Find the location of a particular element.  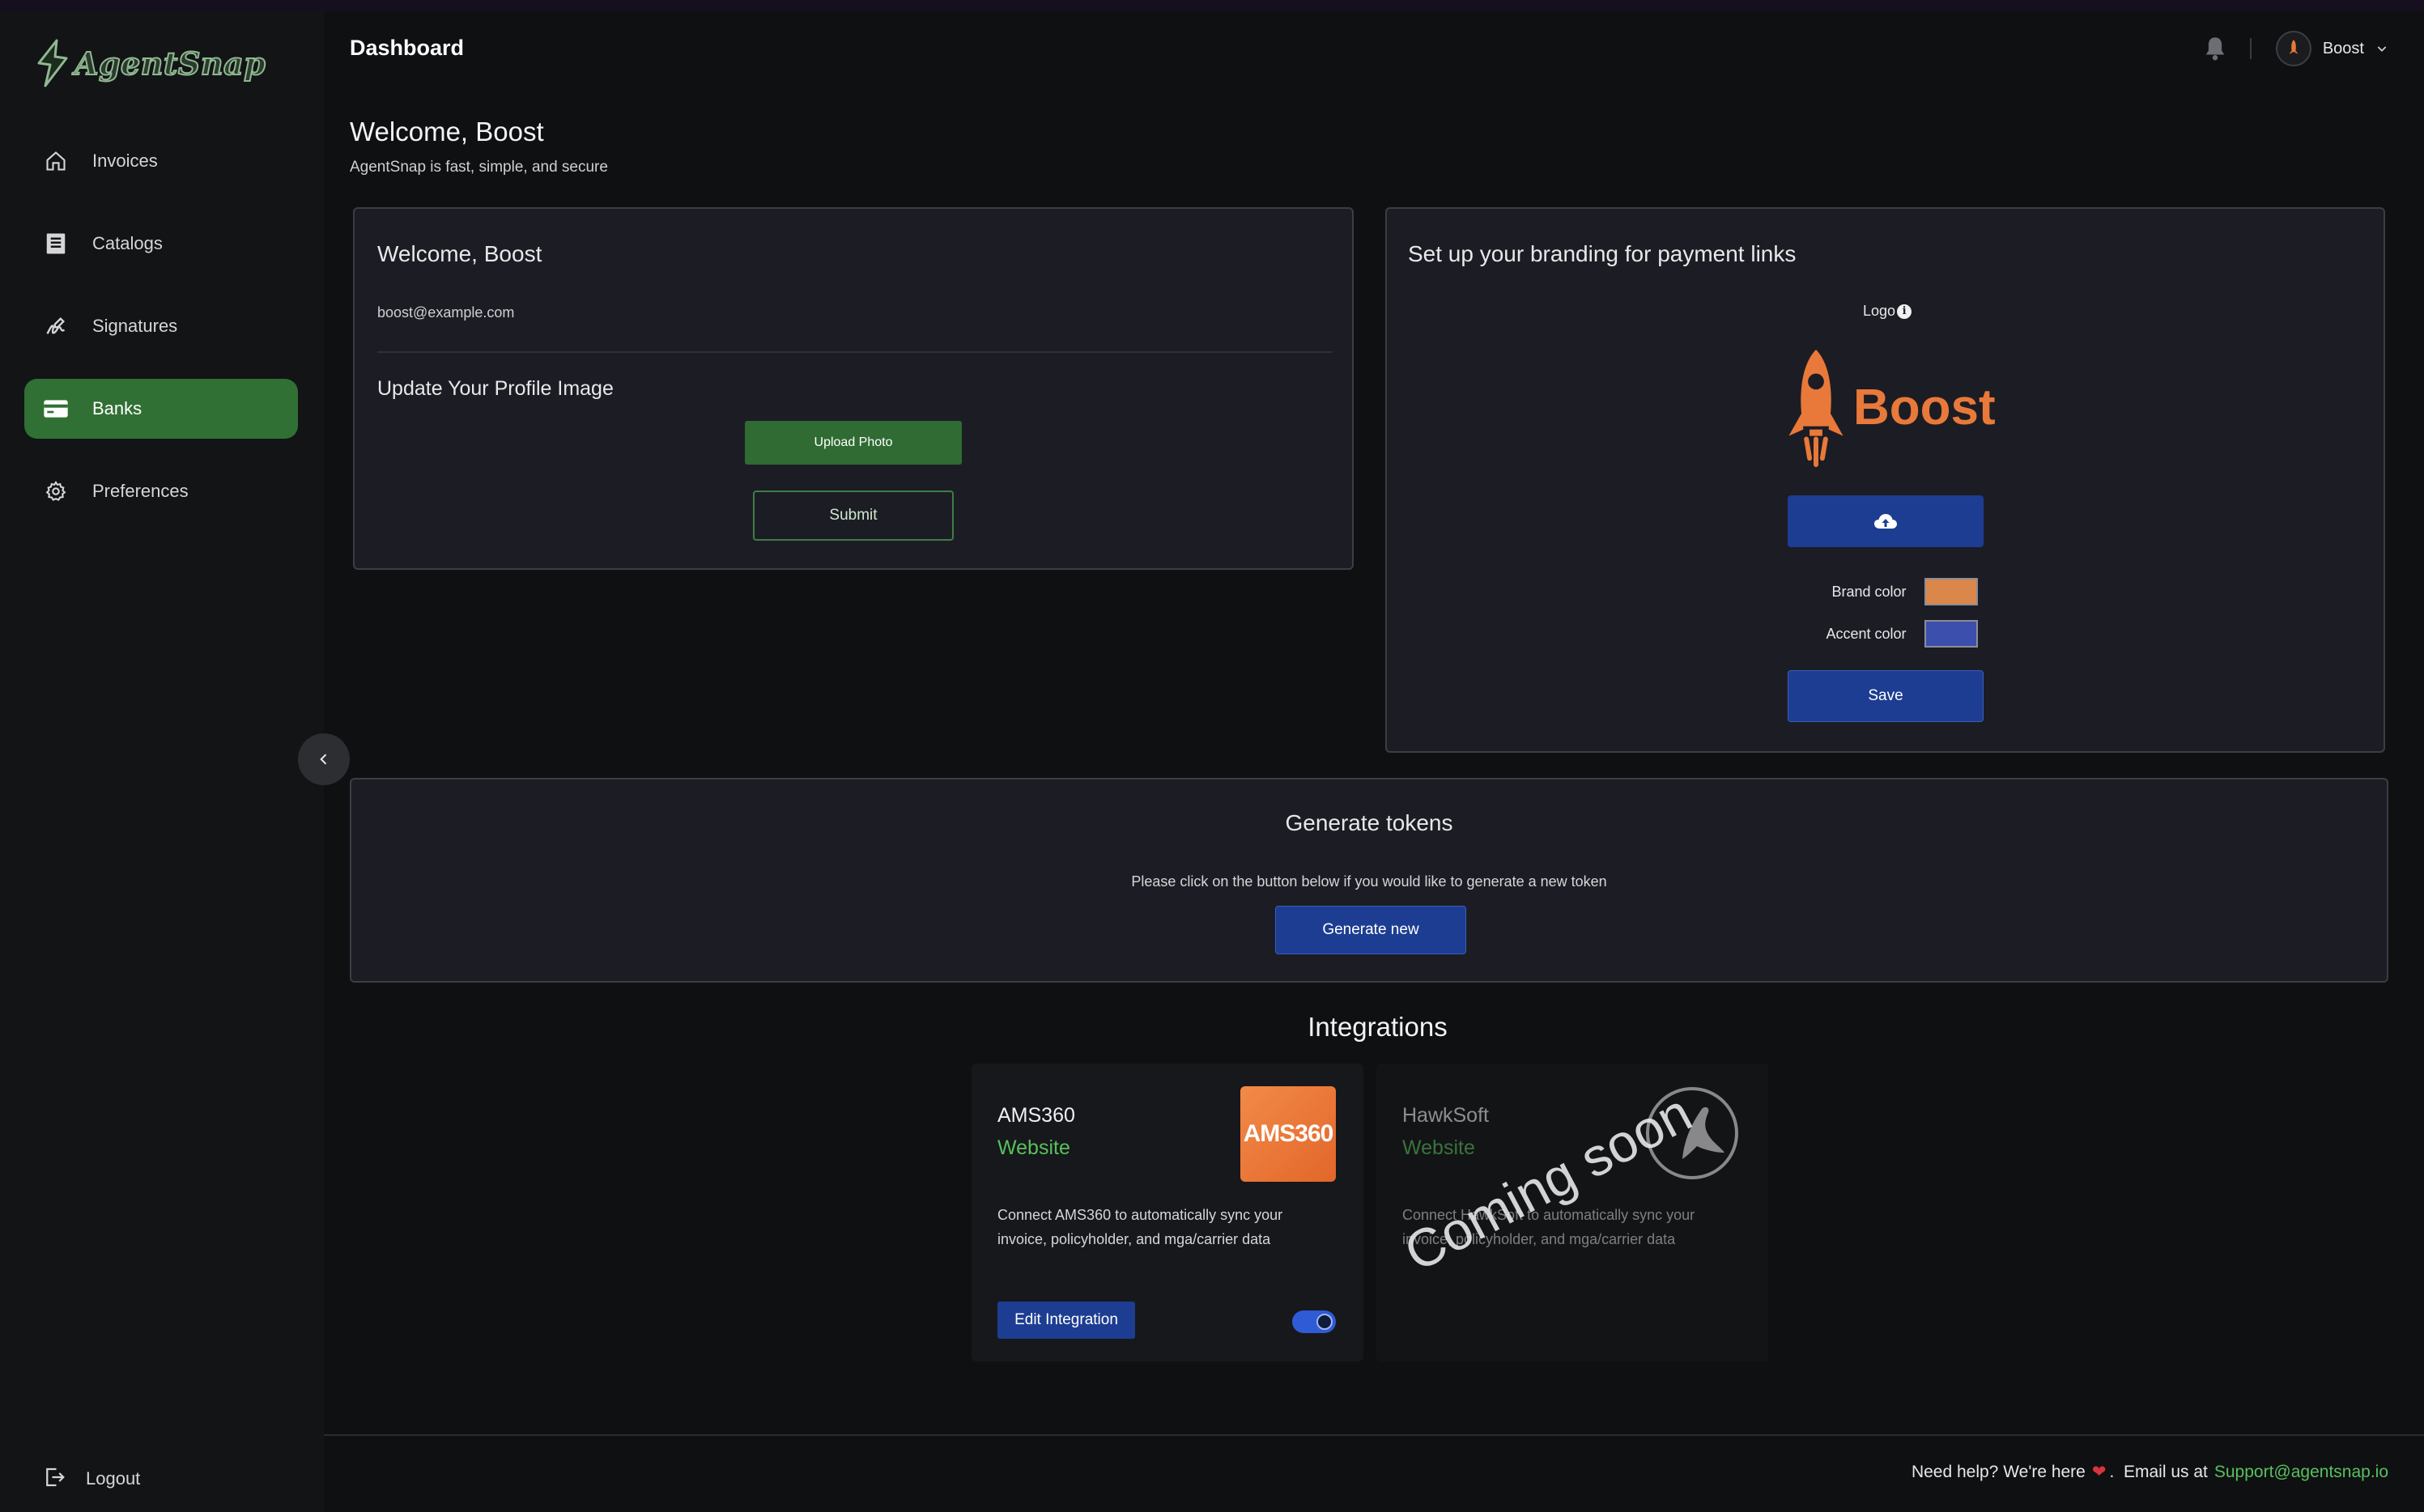

chevron-down-icon is located at coordinates (2381, 48).